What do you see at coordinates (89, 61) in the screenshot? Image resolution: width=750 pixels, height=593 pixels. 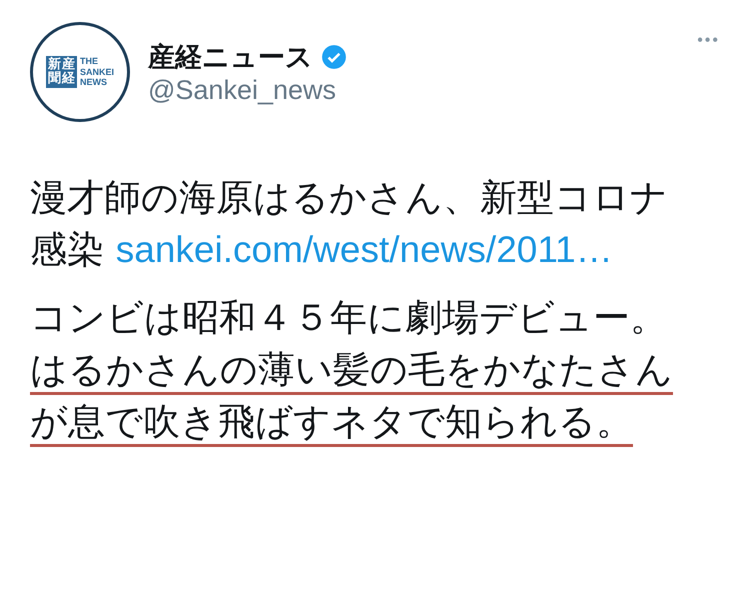 I see `logo-text: THE` at bounding box center [89, 61].